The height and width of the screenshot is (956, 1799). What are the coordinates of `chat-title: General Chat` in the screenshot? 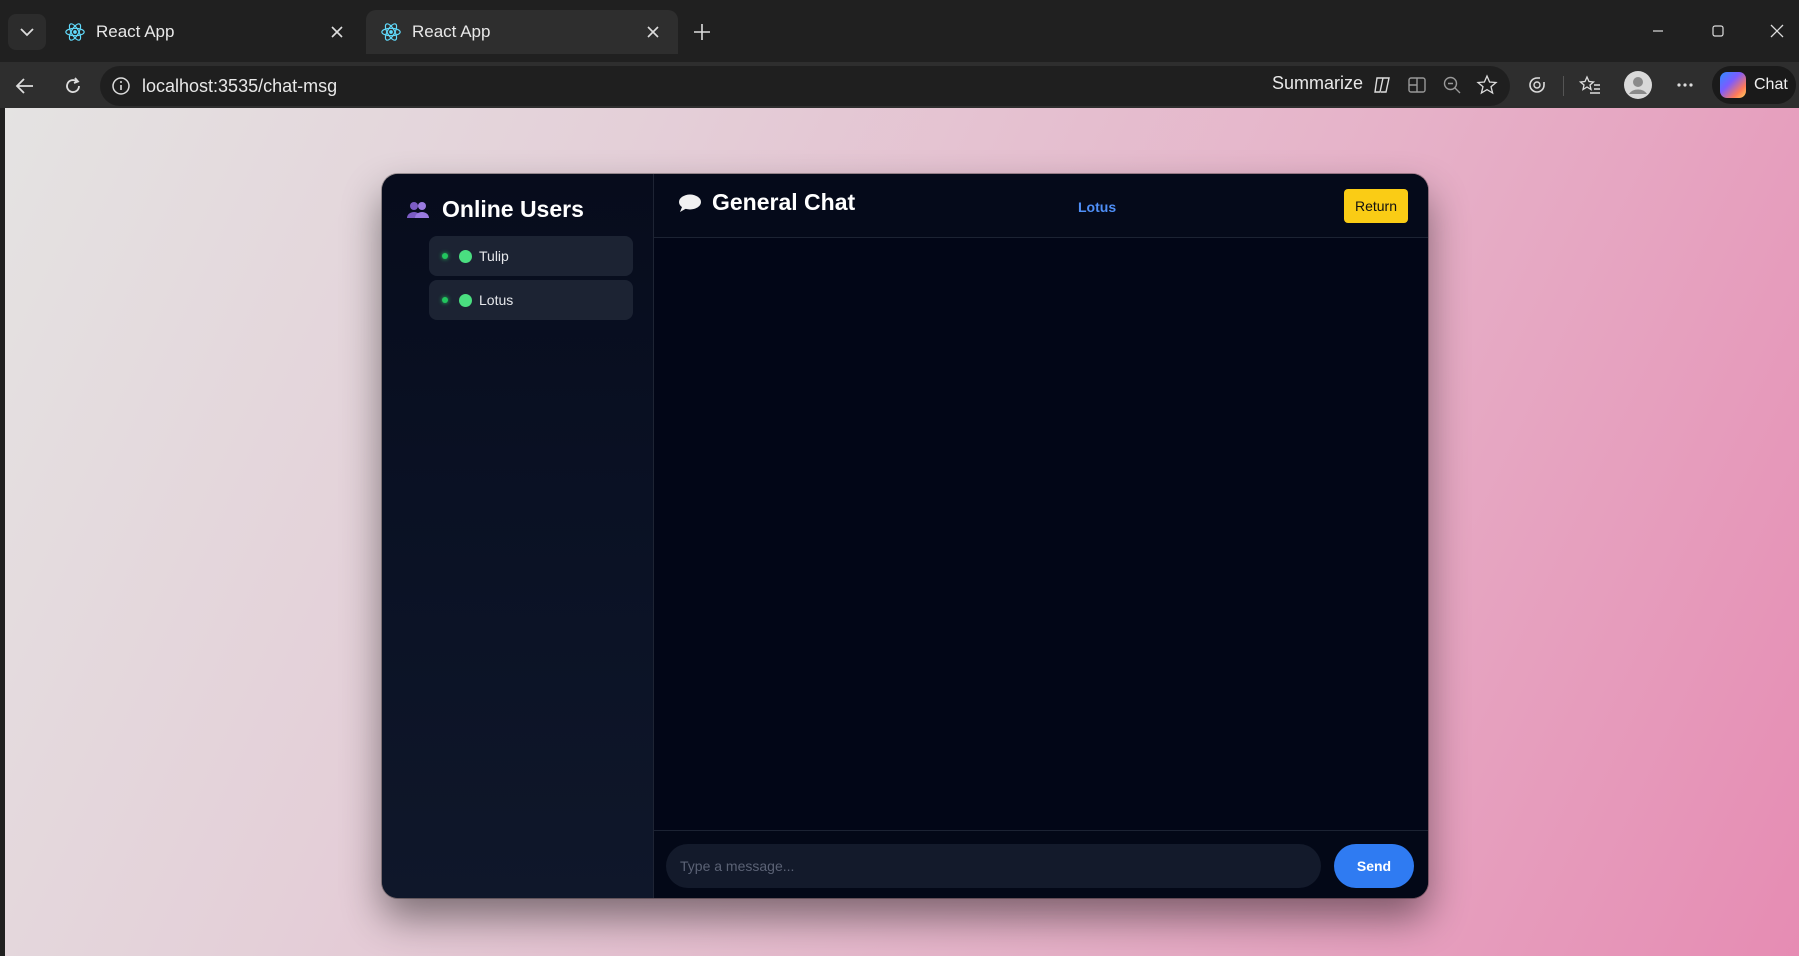 It's located at (766, 202).